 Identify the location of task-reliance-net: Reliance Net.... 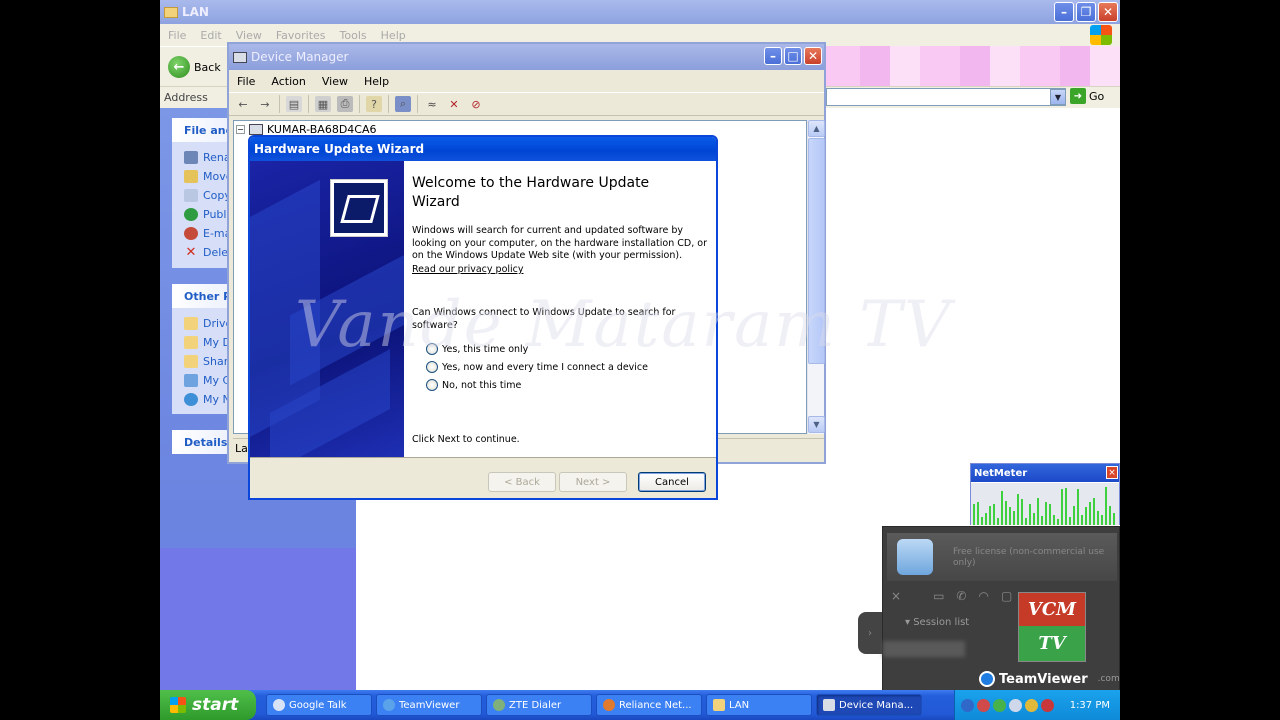
(649, 705).